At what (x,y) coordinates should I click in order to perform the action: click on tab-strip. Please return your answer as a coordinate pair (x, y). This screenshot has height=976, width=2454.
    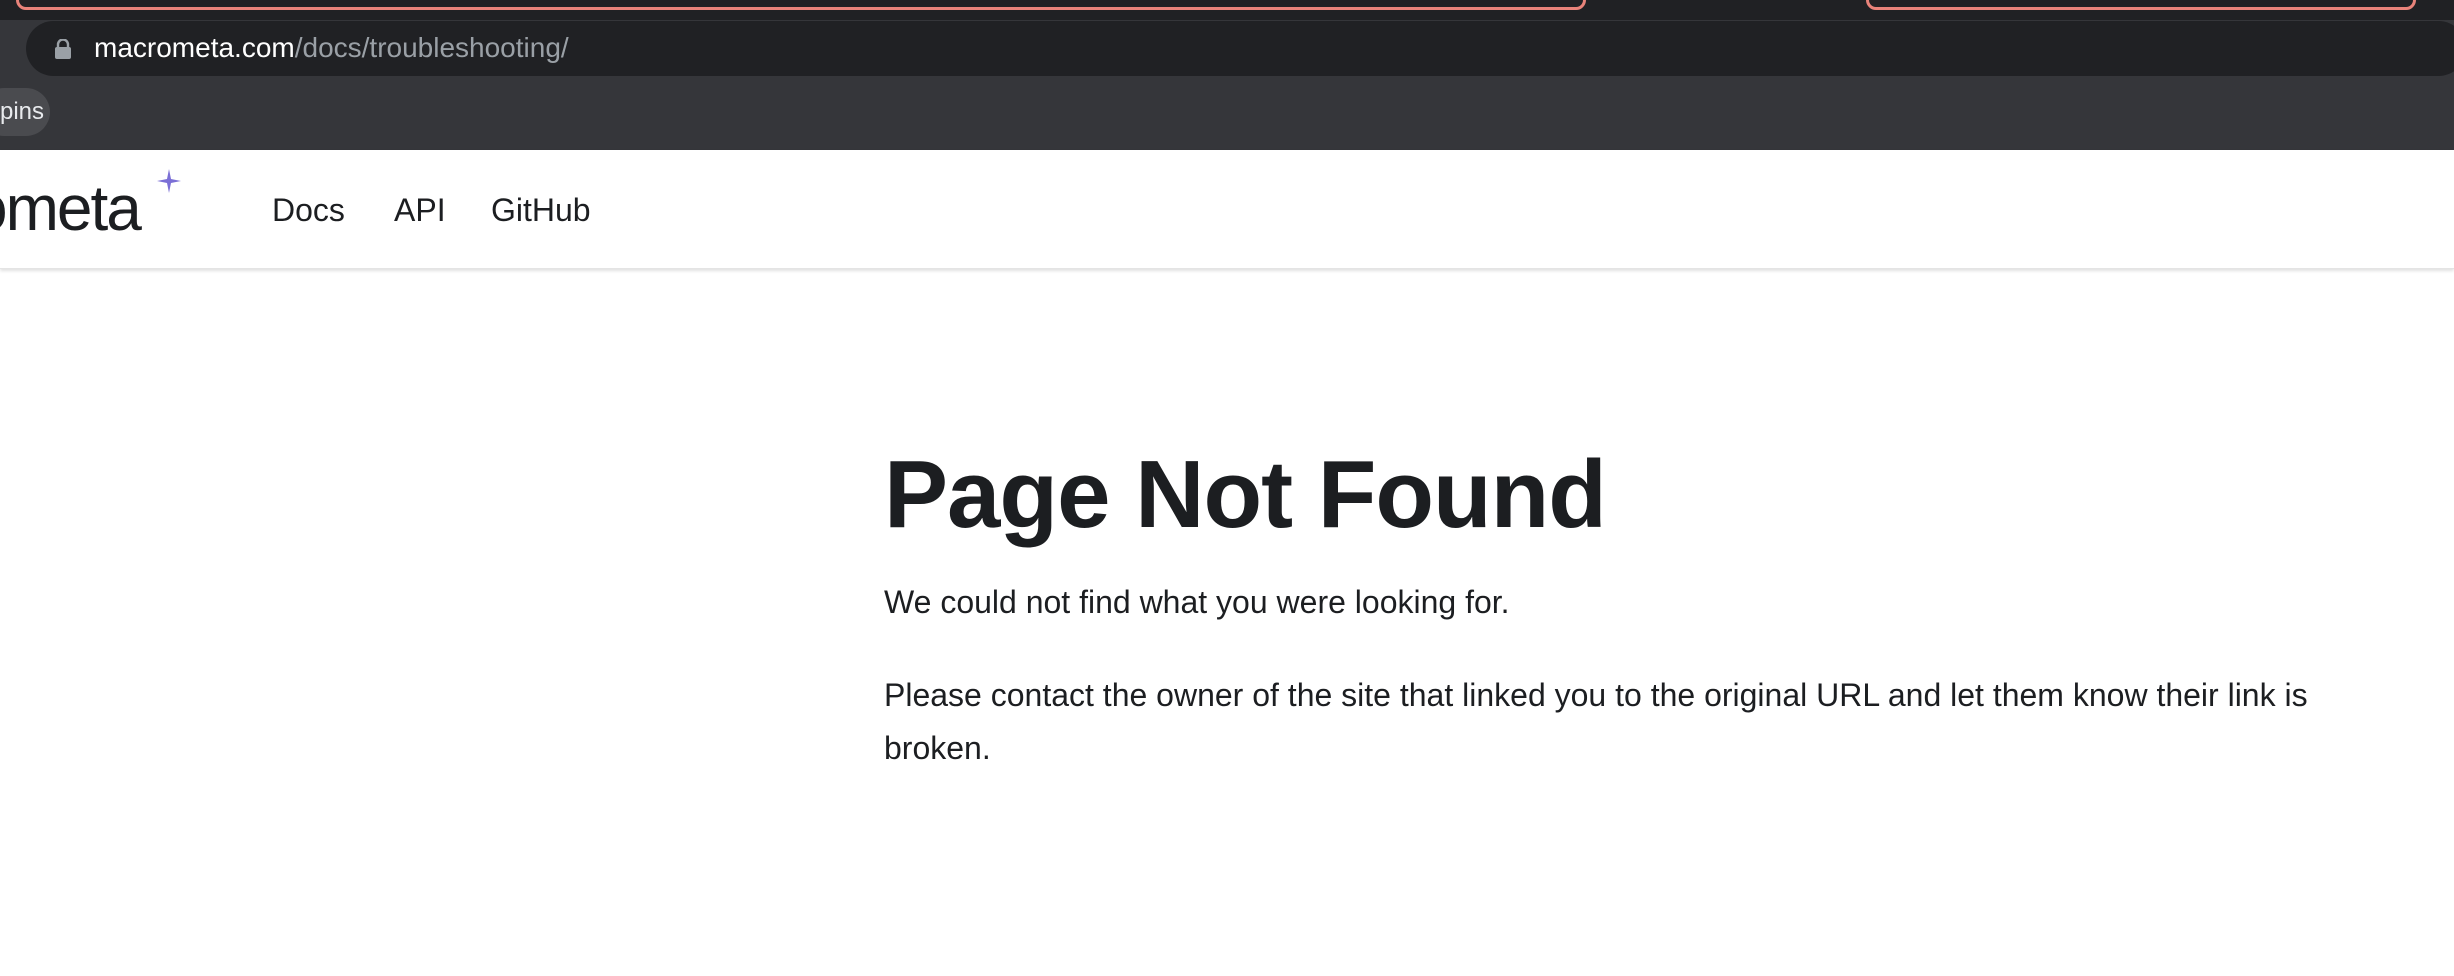
    Looking at the image, I should click on (1227, 10).